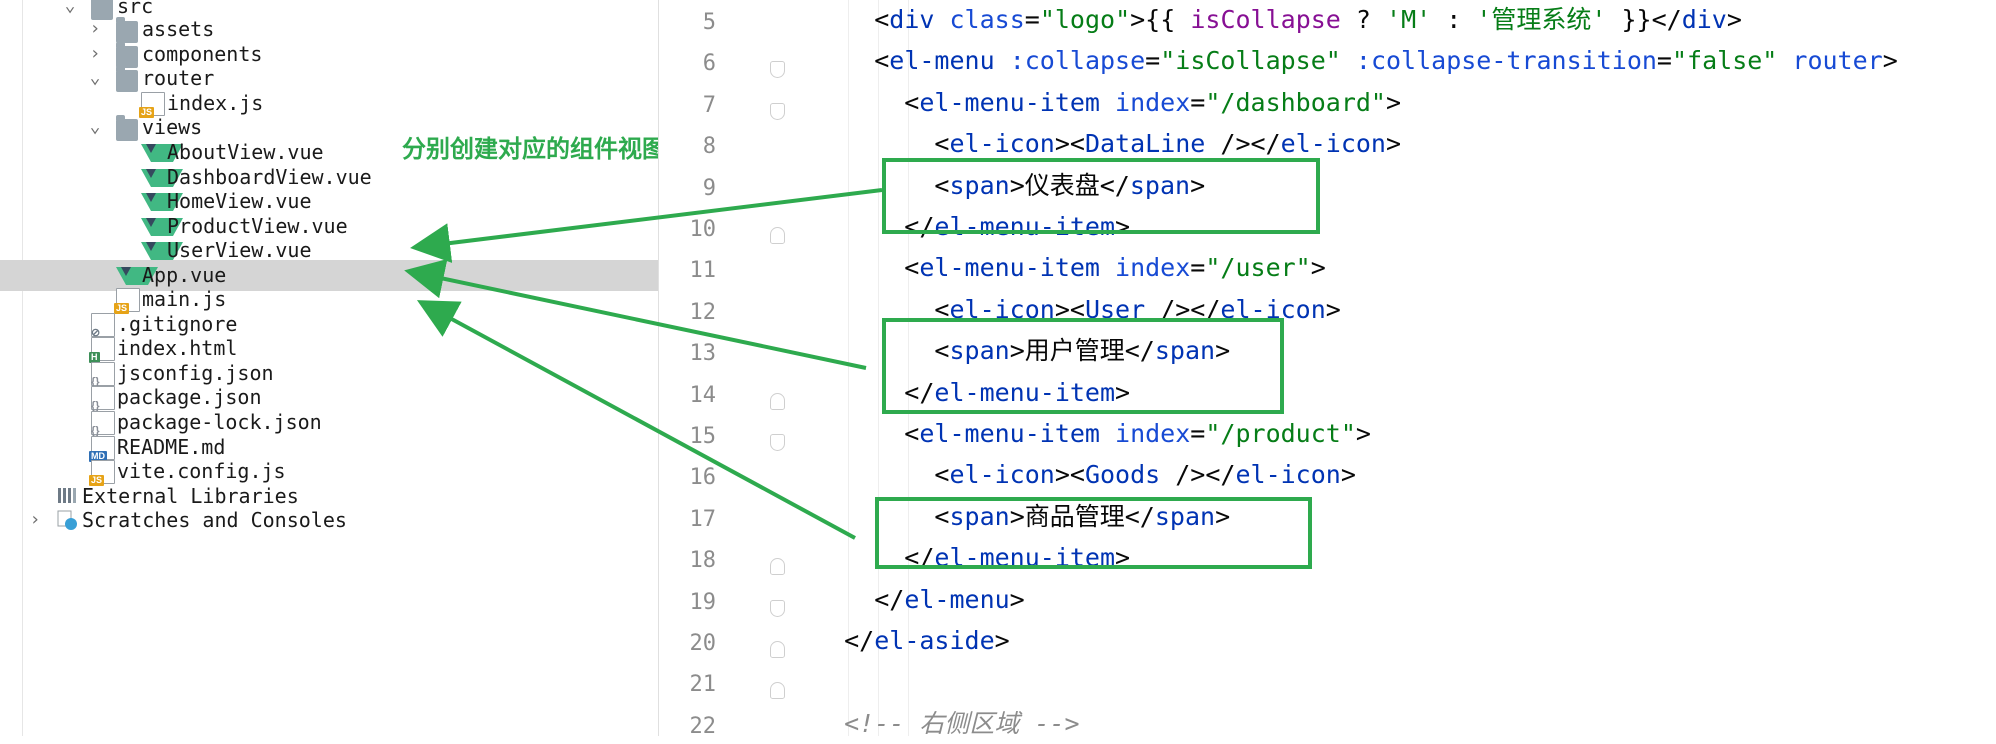 The width and height of the screenshot is (1996, 744). What do you see at coordinates (646, 225) in the screenshot?
I see `arrow-dashboard` at bounding box center [646, 225].